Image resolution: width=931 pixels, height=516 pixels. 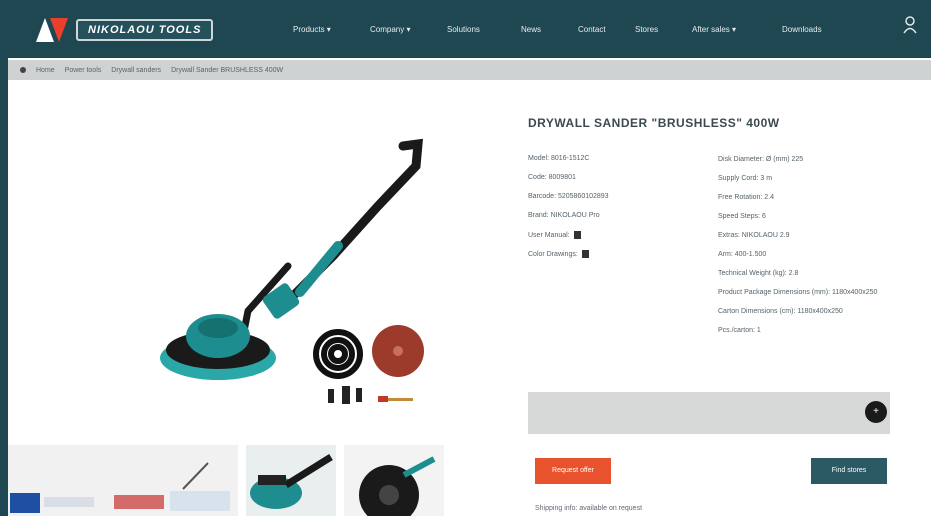 What do you see at coordinates (742, 254) in the screenshot?
I see `spec-arm: Arm: 400-1.500` at bounding box center [742, 254].